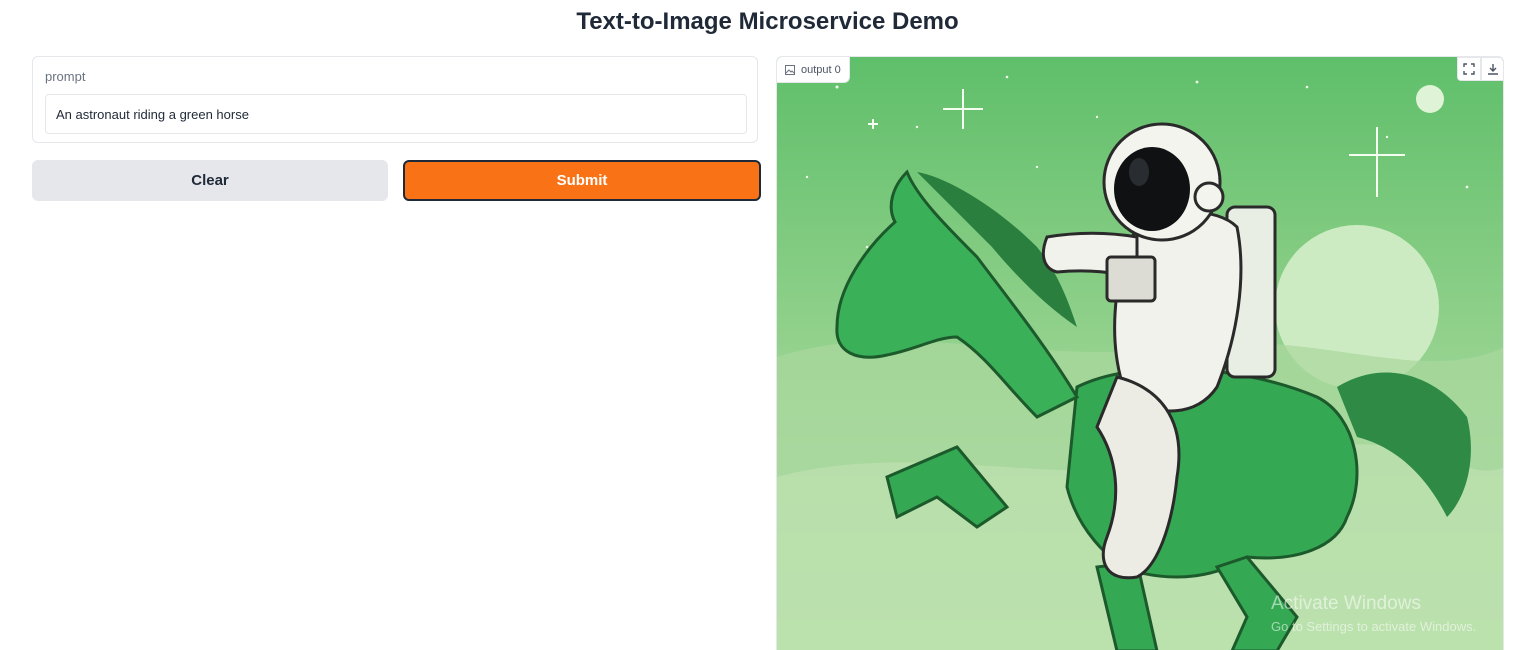 This screenshot has height=650, width=1535. I want to click on prompt-panel: prompt, so click(395, 99).